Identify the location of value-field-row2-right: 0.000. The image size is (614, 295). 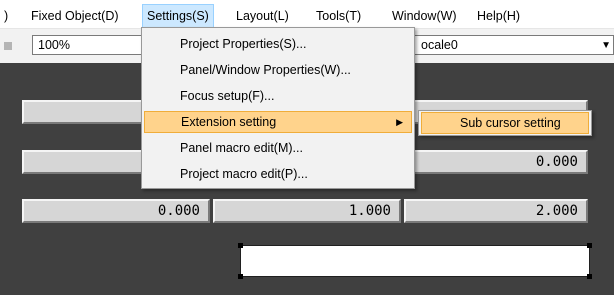
(496, 162).